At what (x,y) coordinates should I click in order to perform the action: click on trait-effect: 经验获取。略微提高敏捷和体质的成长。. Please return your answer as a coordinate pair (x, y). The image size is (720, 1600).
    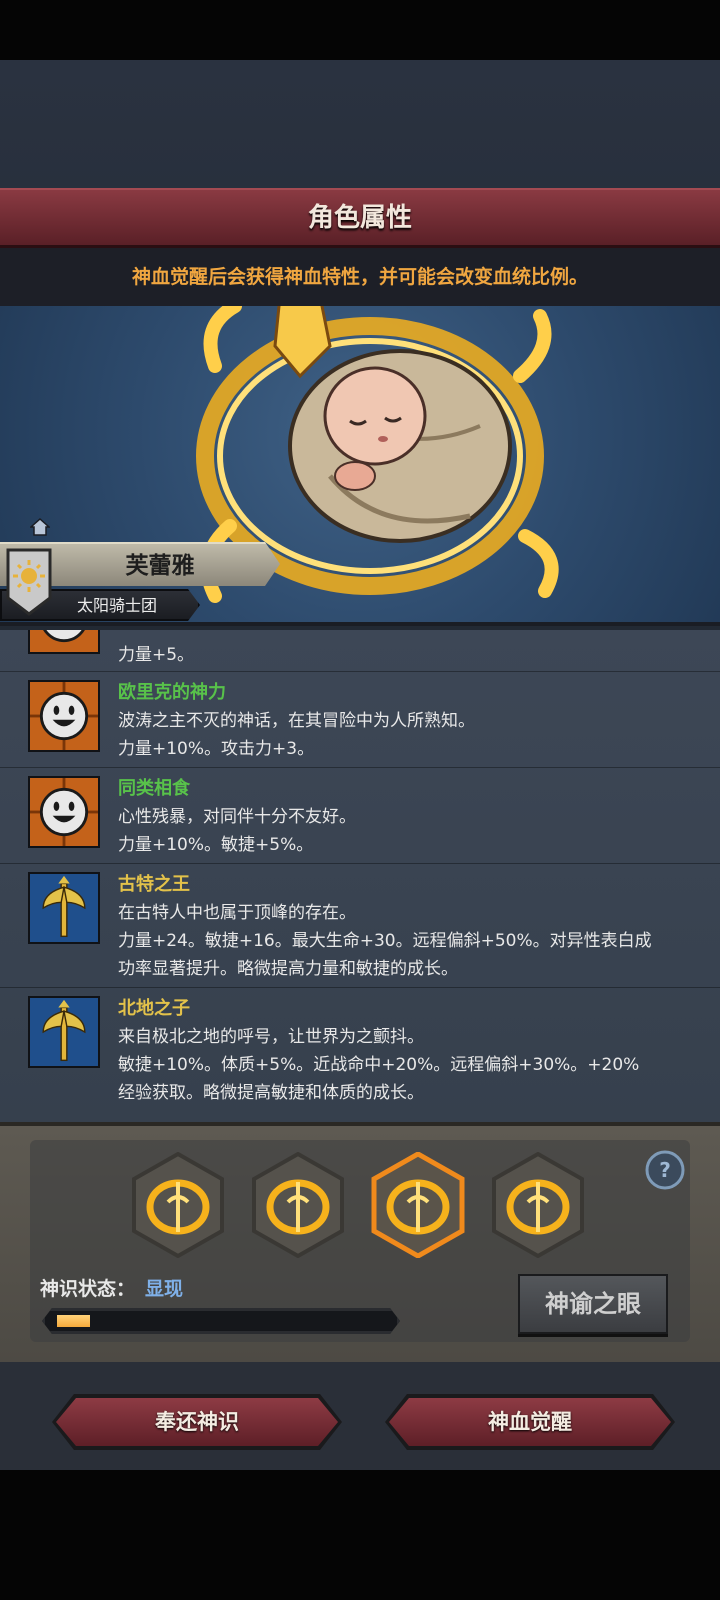
    Looking at the image, I should click on (271, 1093).